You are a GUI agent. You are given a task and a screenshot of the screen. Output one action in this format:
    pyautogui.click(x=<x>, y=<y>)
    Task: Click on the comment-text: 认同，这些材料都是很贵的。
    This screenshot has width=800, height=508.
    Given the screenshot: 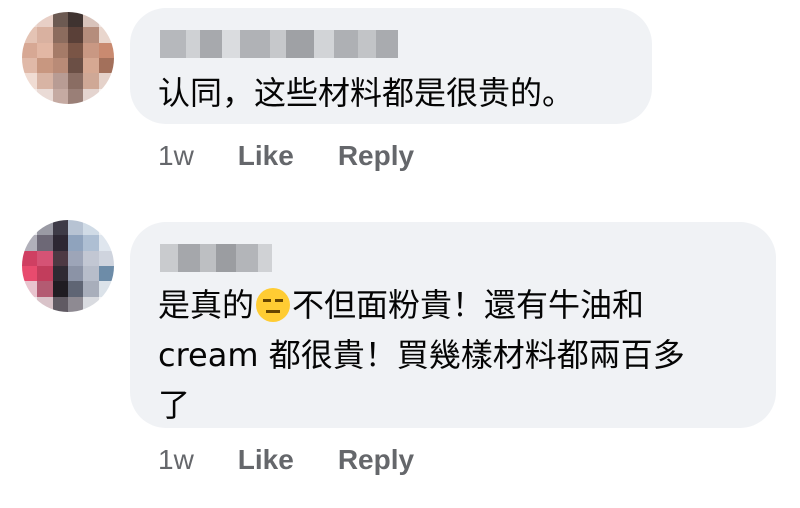 What is the action you would take?
    pyautogui.click(x=366, y=93)
    